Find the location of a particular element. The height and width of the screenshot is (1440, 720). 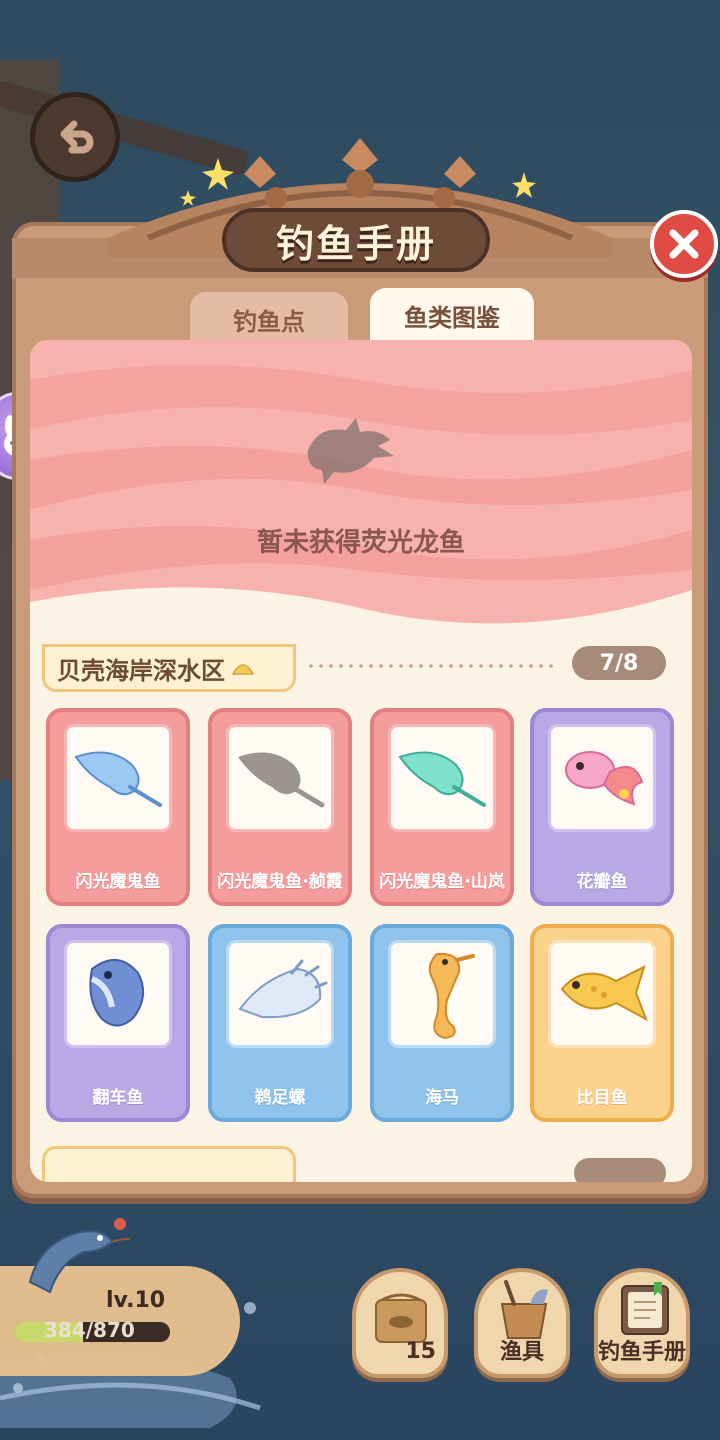

goldfish-pink-icon is located at coordinates (604, 778).